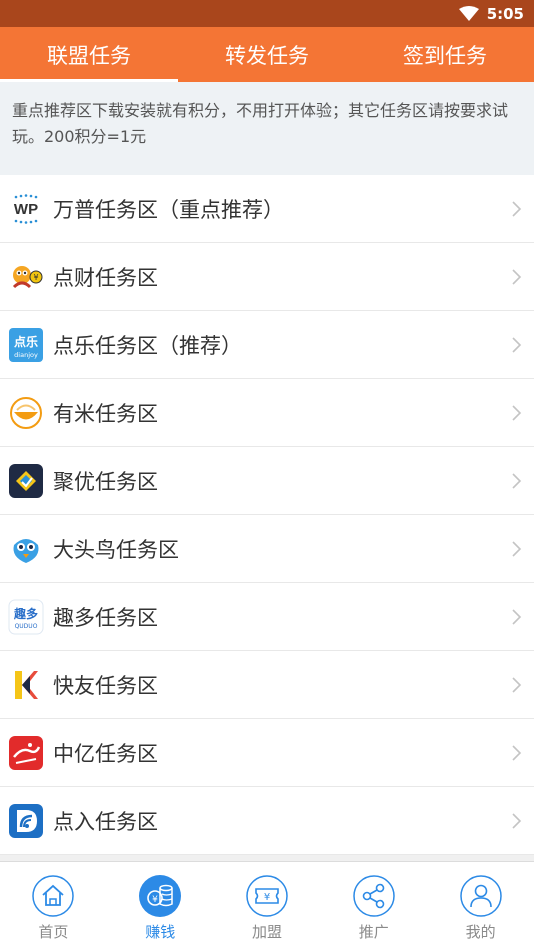 The width and height of the screenshot is (534, 949). I want to click on datouniao-logo-icon, so click(26, 549).